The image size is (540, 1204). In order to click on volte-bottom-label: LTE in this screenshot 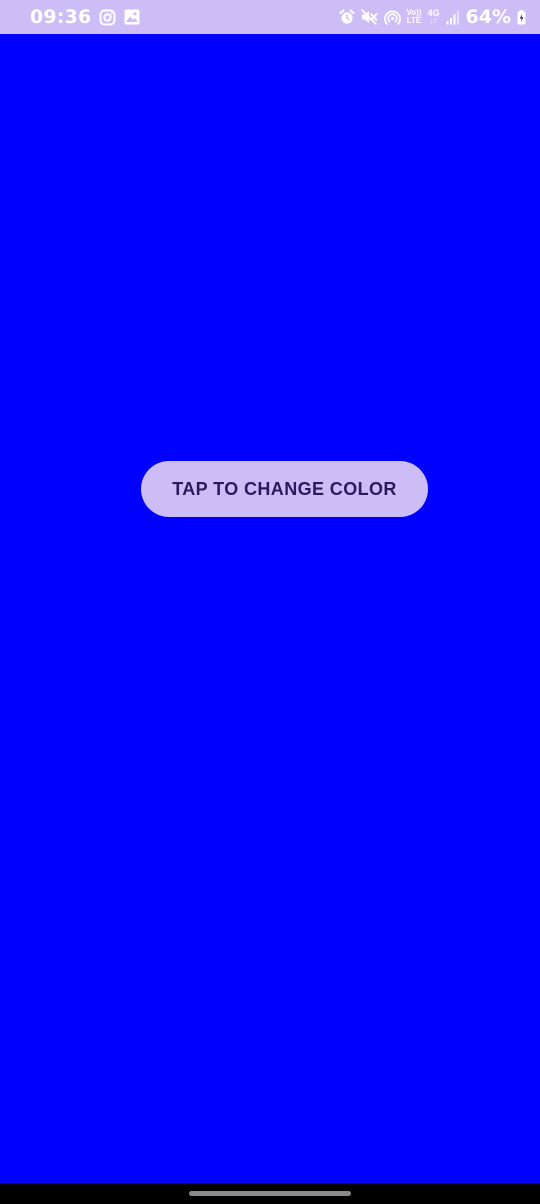, I will do `click(414, 20)`.